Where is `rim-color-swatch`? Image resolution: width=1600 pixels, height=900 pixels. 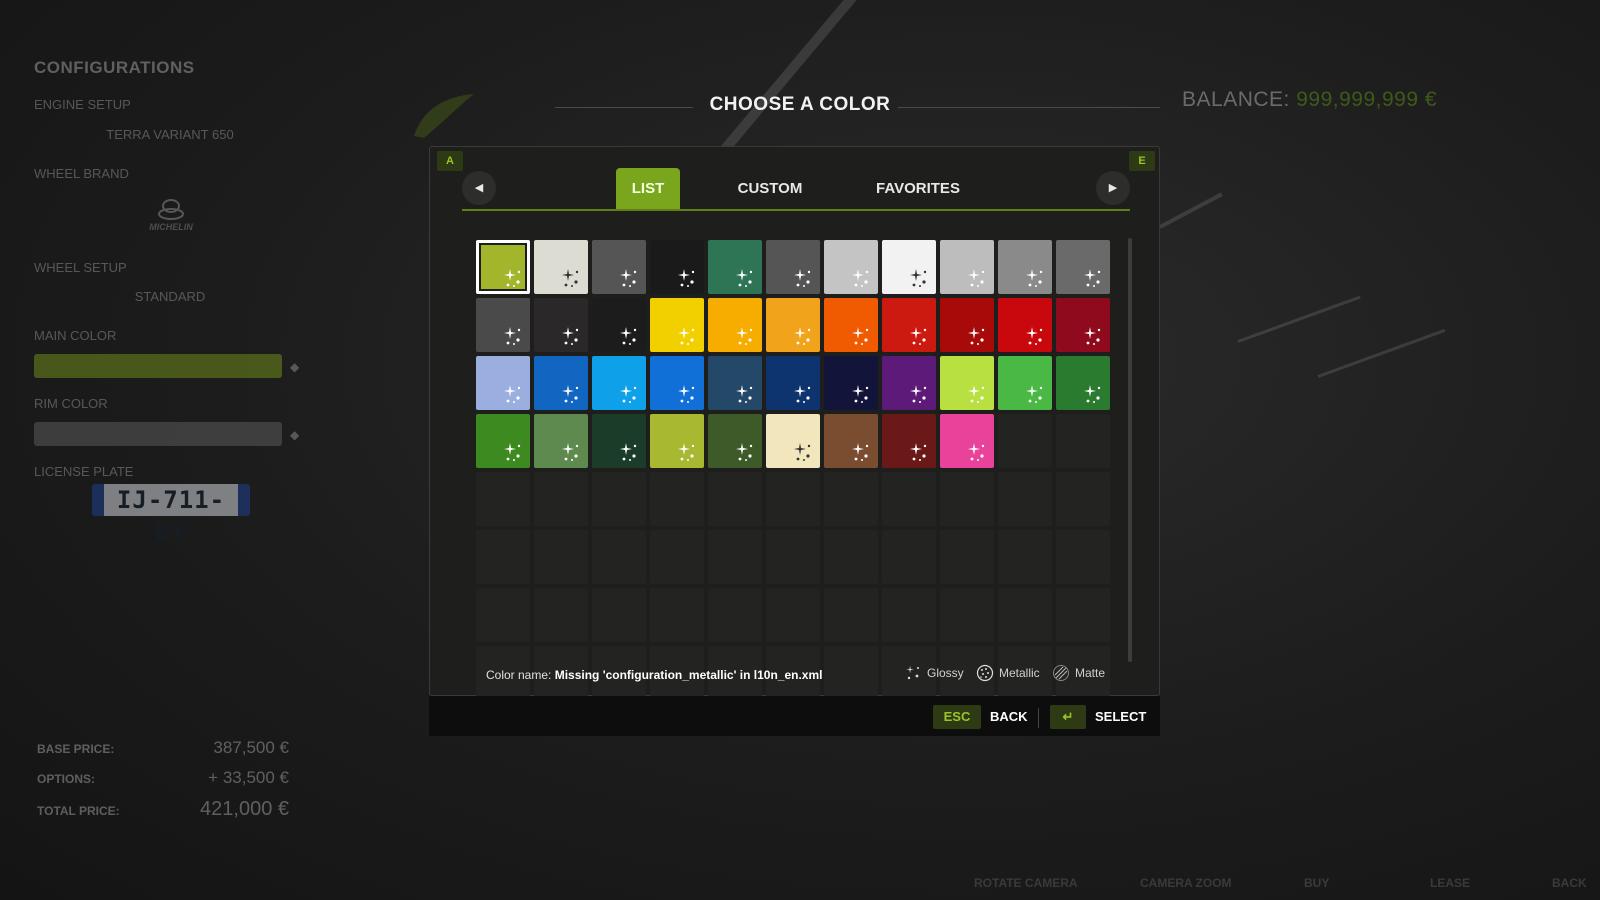 rim-color-swatch is located at coordinates (158, 434).